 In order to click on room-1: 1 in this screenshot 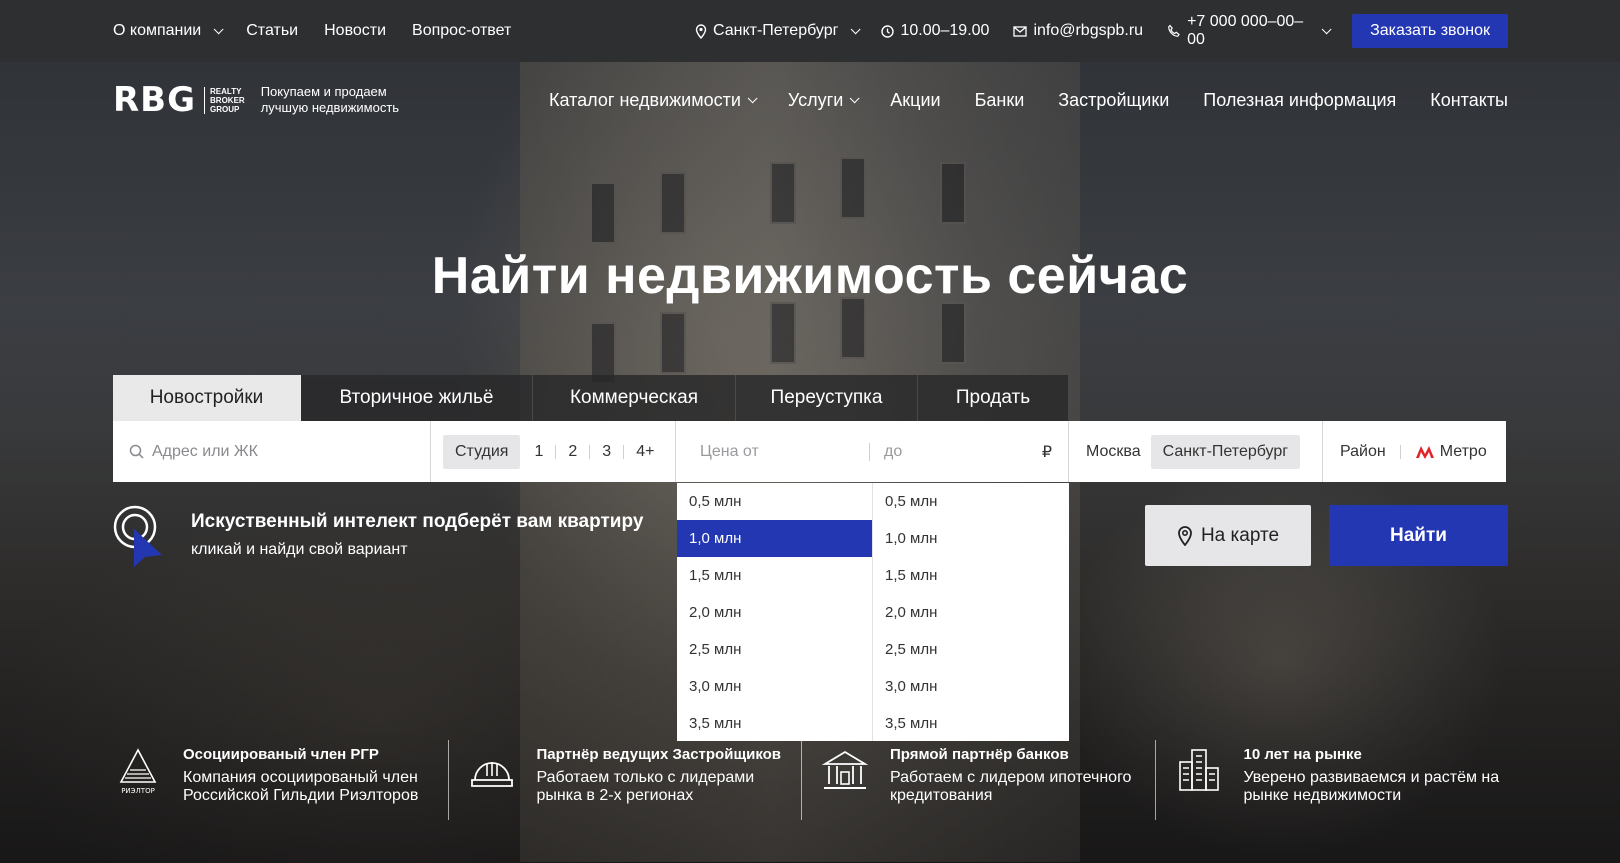, I will do `click(539, 451)`.